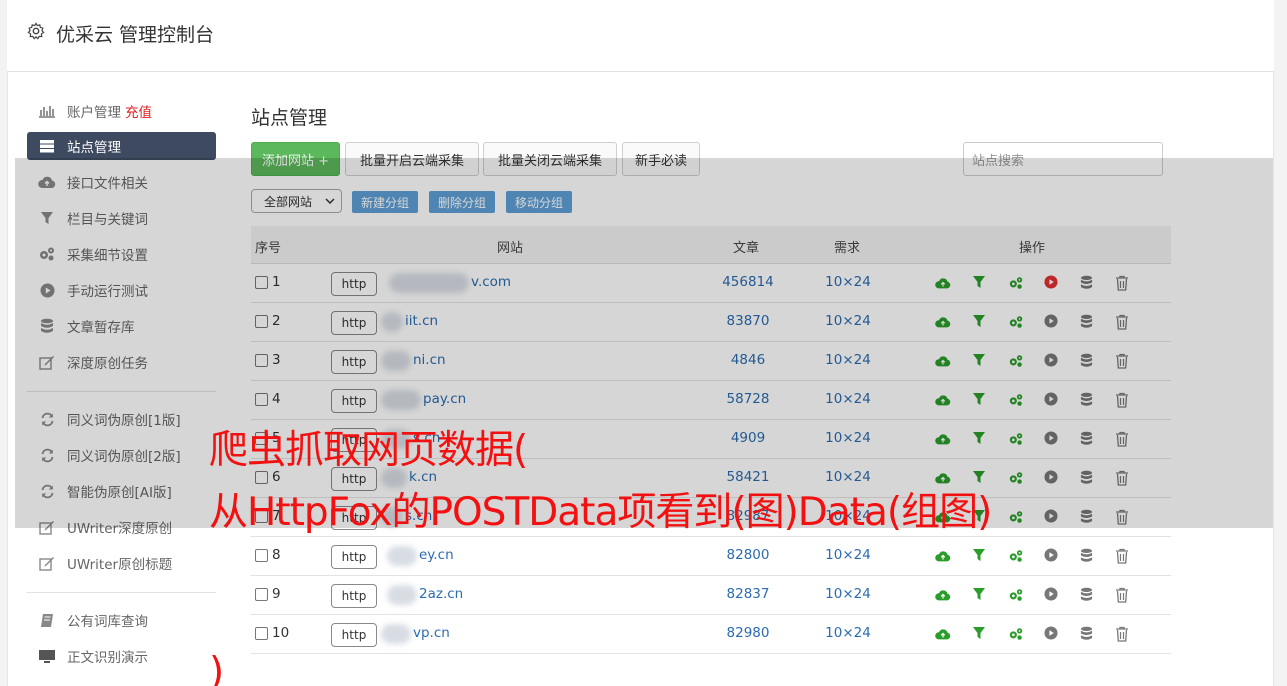 Image resolution: width=1287 pixels, height=686 pixels. What do you see at coordinates (289, 118) in the screenshot?
I see `page-title: 站点管理` at bounding box center [289, 118].